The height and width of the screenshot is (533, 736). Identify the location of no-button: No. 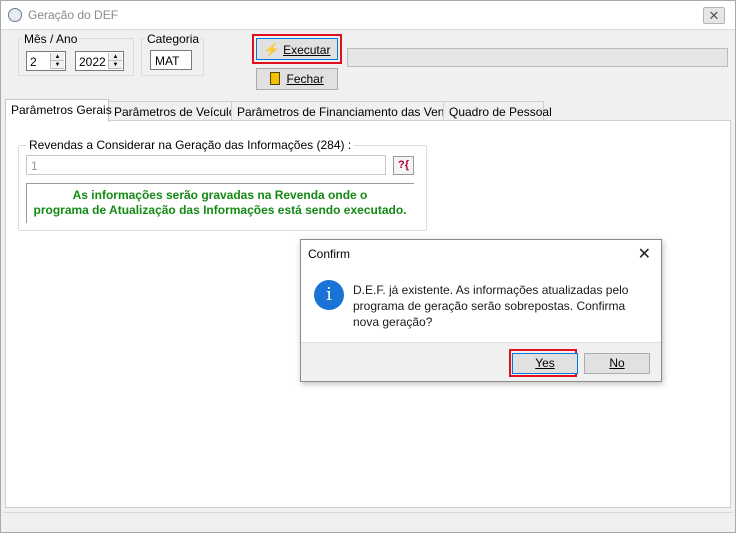
(617, 363).